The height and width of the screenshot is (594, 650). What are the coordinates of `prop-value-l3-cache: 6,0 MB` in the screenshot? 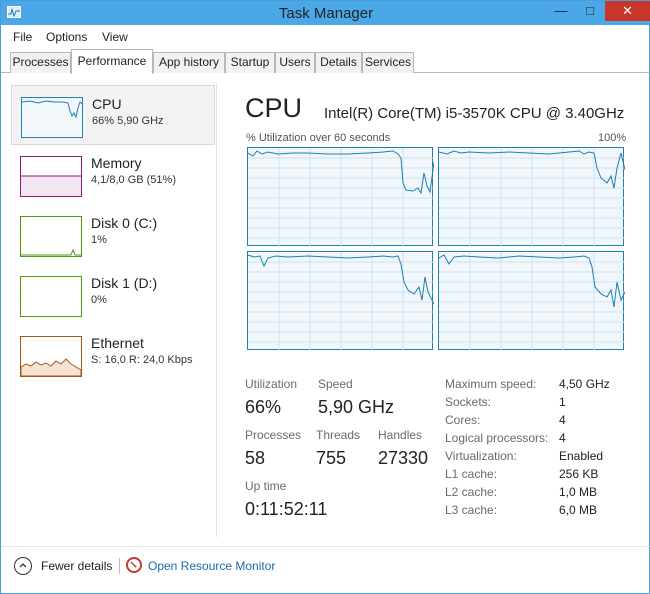 It's located at (578, 510).